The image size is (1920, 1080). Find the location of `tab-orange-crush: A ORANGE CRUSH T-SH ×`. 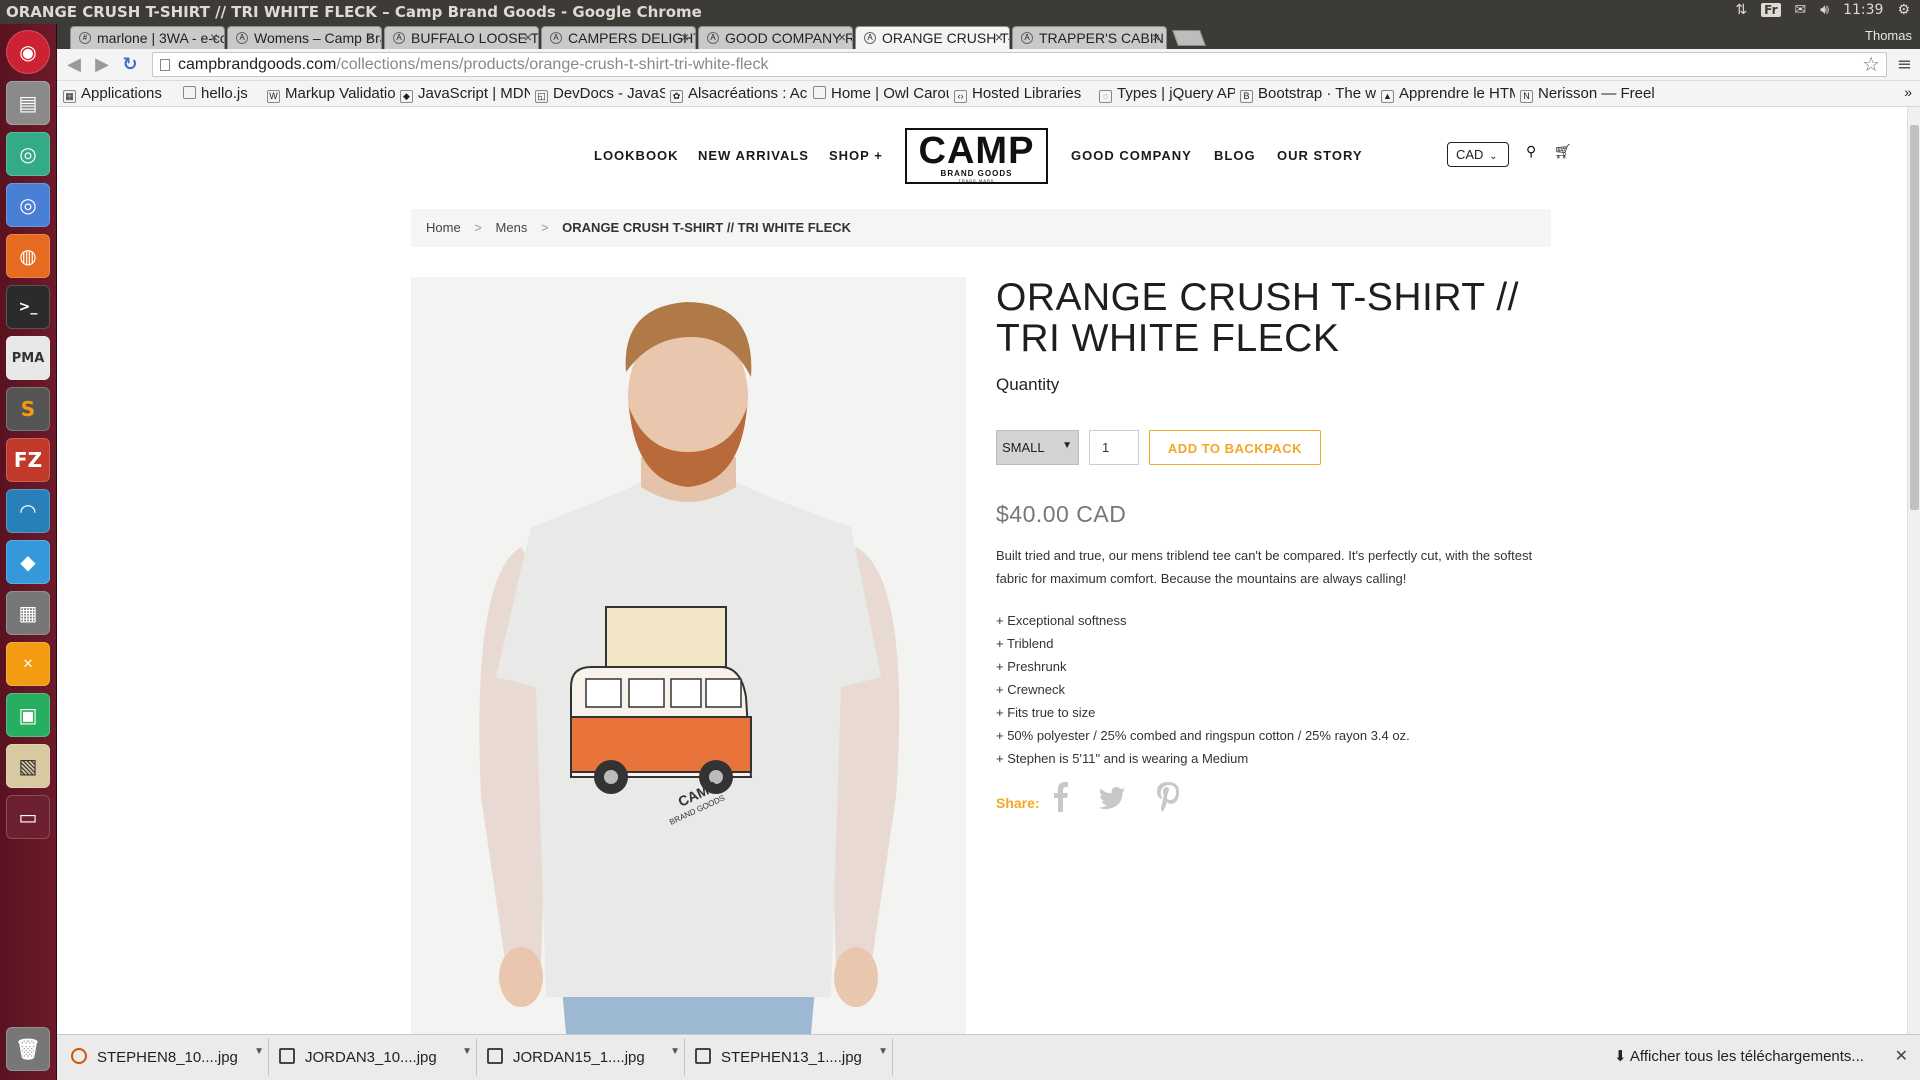

tab-orange-crush: A ORANGE CRUSH T-SH × is located at coordinates (932, 37).